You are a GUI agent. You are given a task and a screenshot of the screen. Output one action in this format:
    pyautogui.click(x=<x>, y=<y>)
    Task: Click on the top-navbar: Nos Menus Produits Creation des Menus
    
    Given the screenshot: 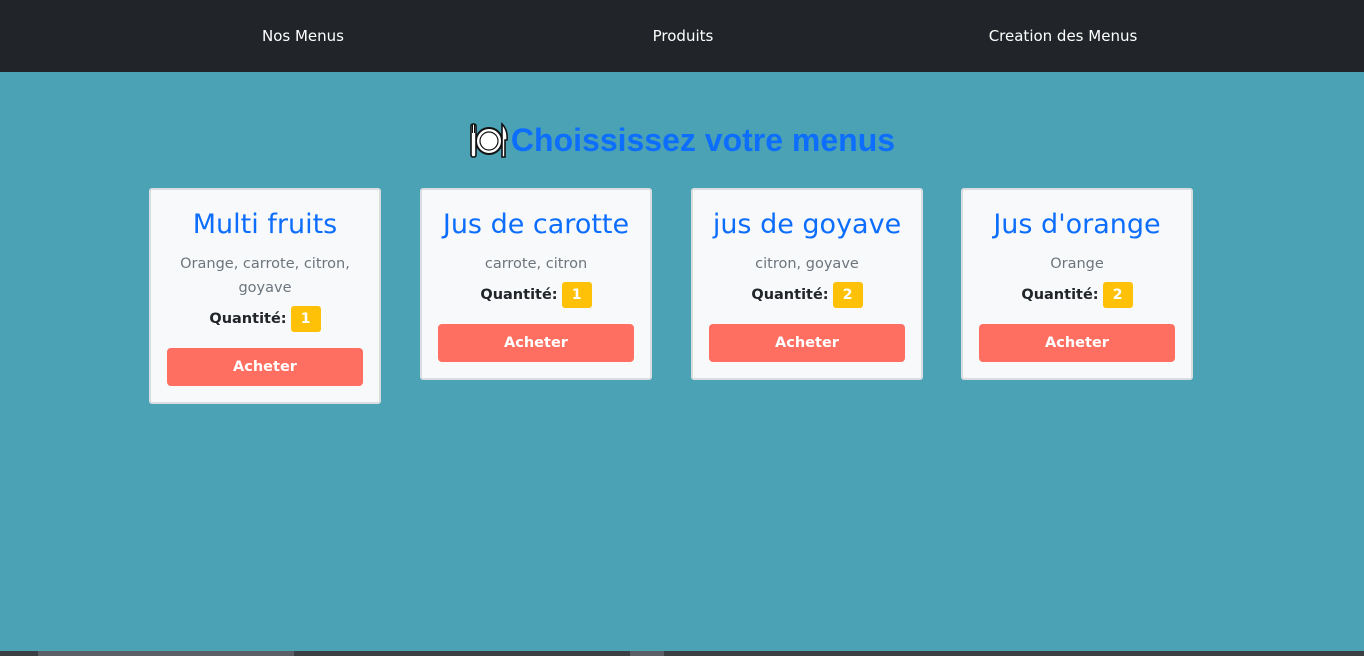 What is the action you would take?
    pyautogui.click(x=682, y=36)
    